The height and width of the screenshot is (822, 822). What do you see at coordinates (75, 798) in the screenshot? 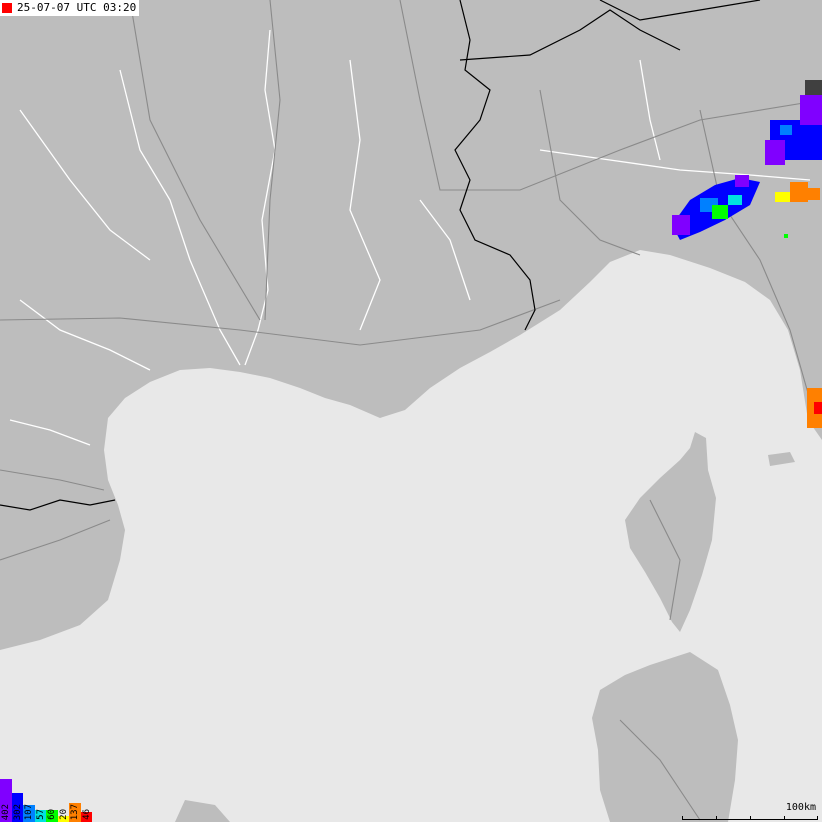
I see `legend-item: 137` at bounding box center [75, 798].